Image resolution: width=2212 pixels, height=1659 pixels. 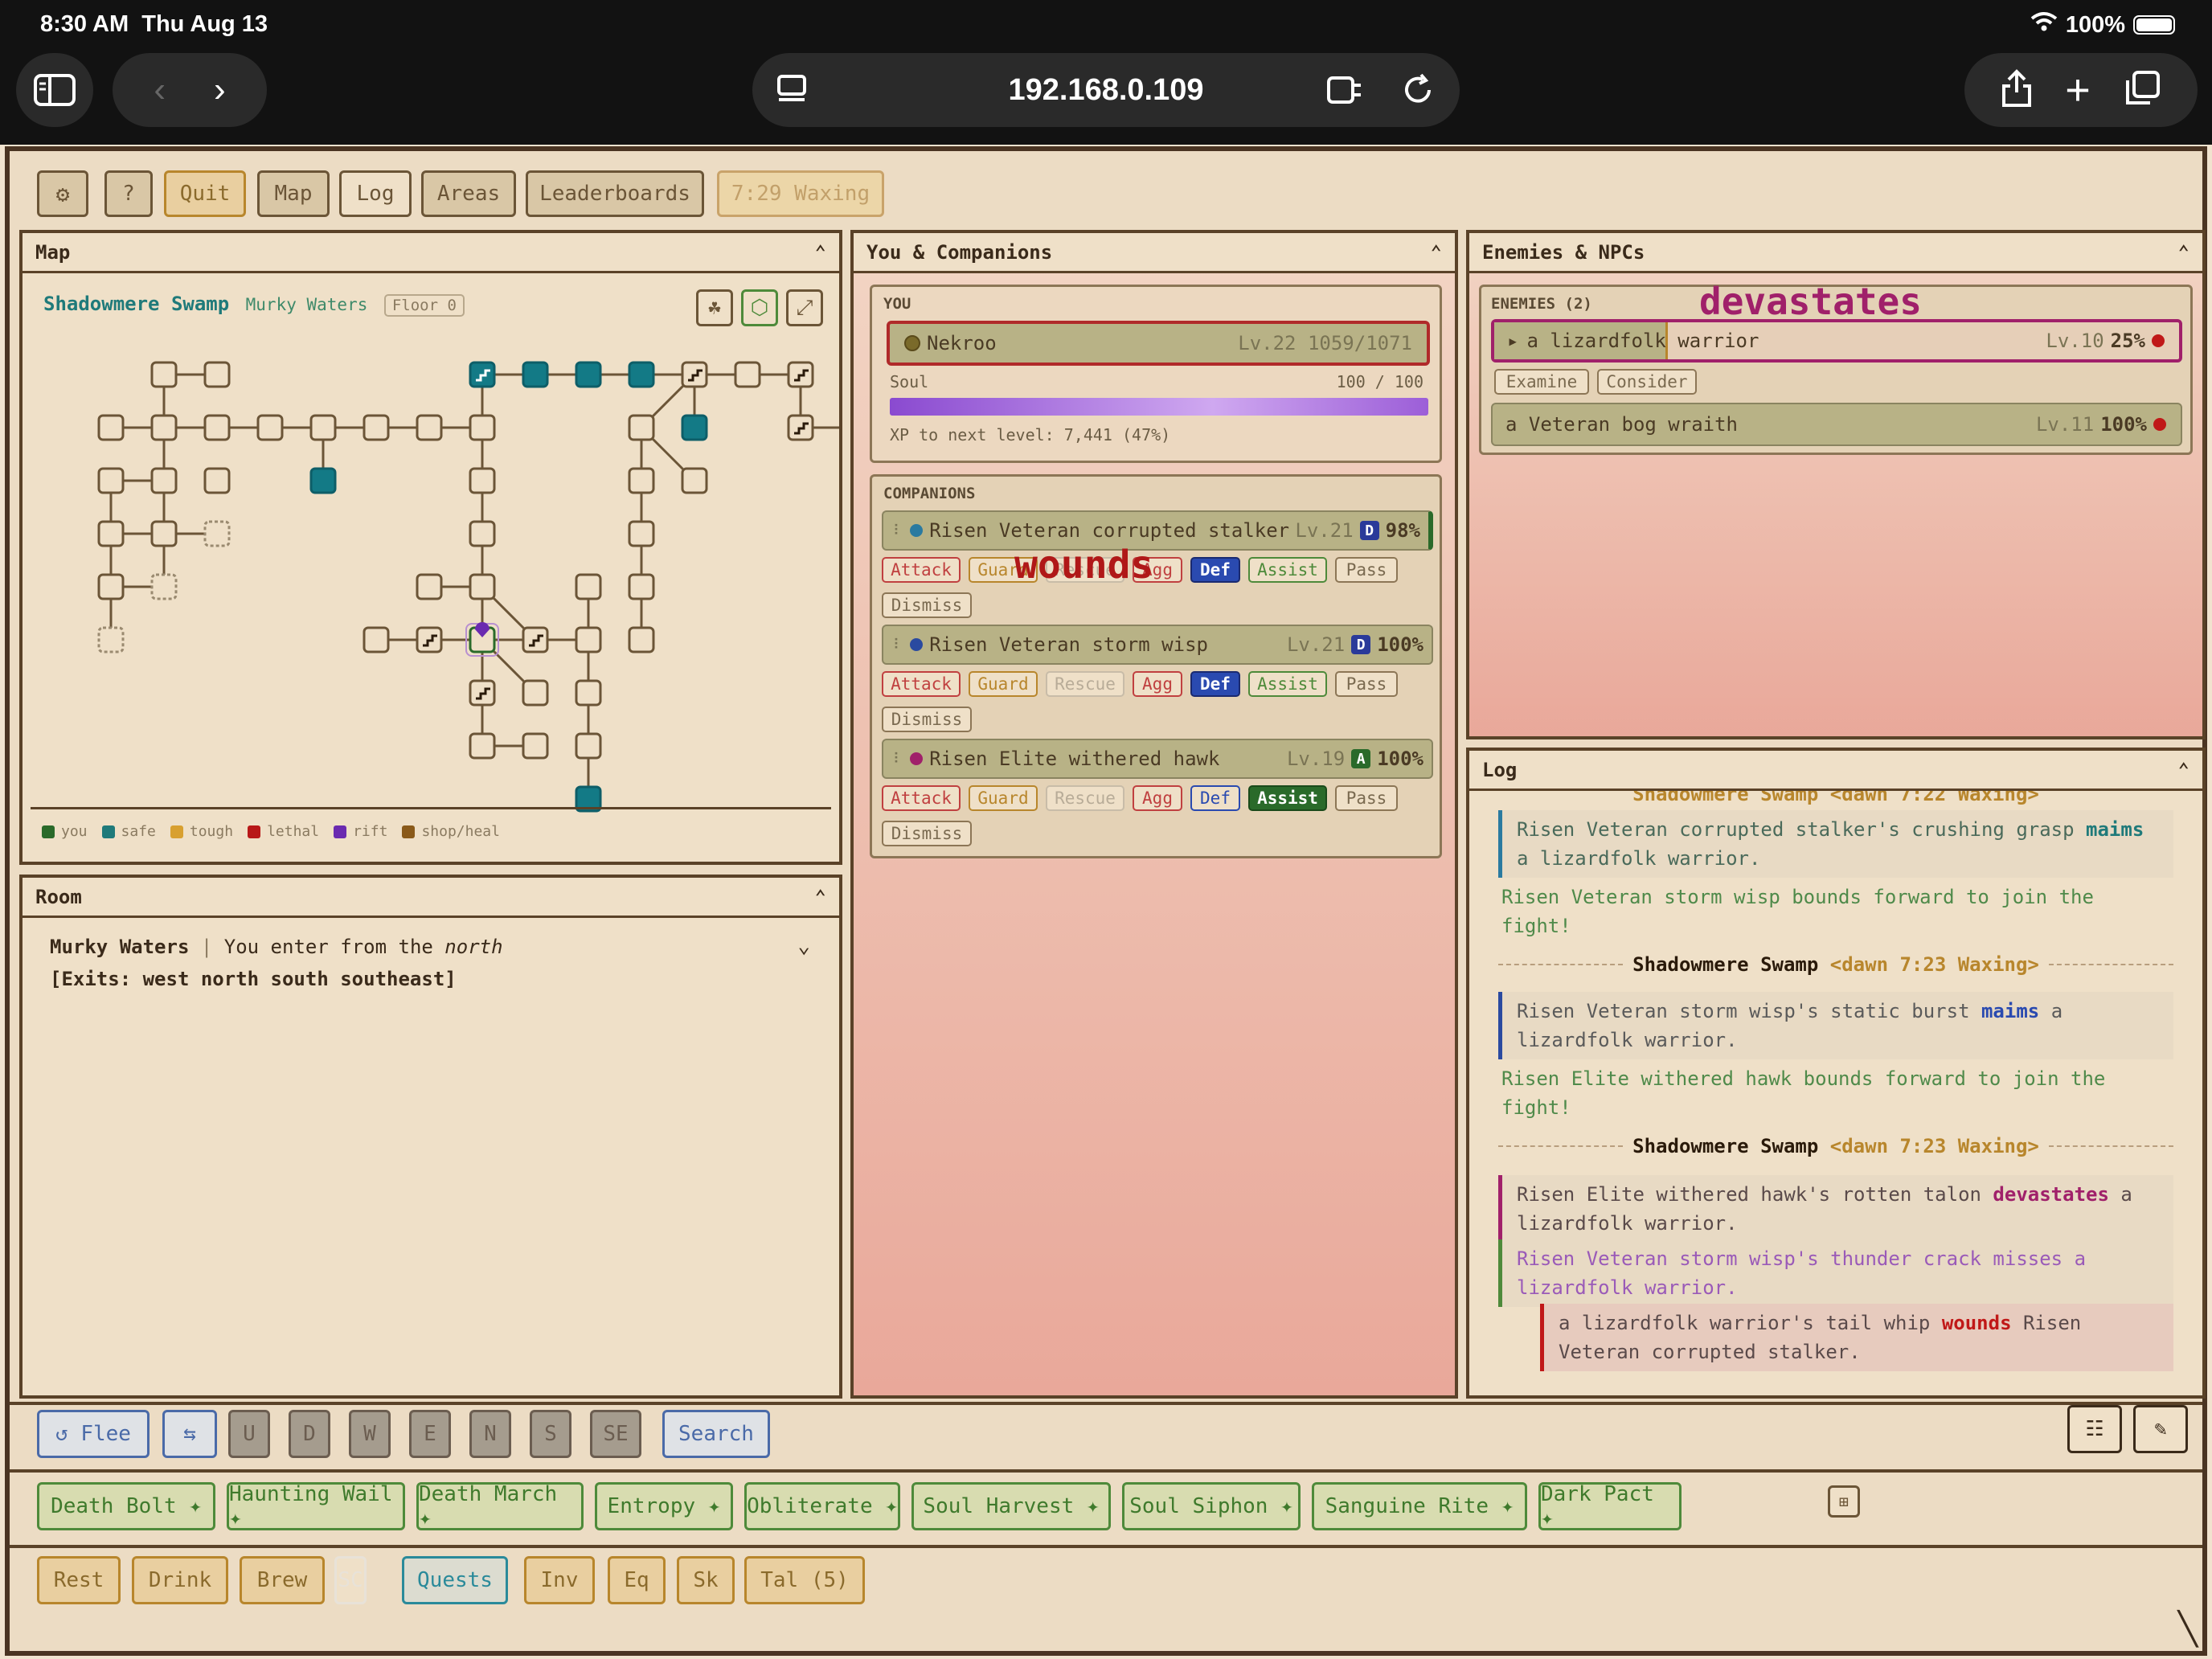 What do you see at coordinates (316, 1506) in the screenshot?
I see `skill-button: Haunting Wail ✦` at bounding box center [316, 1506].